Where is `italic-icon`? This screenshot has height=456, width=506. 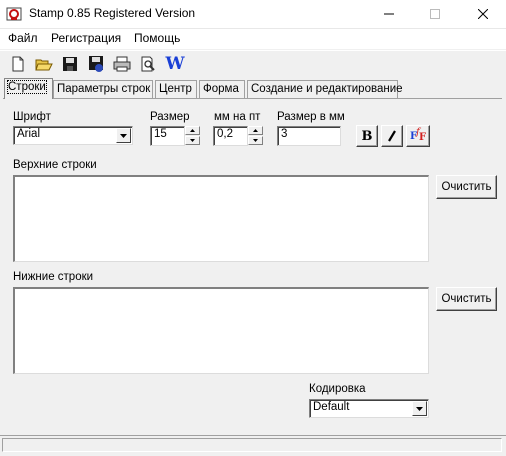
italic-icon is located at coordinates (392, 136).